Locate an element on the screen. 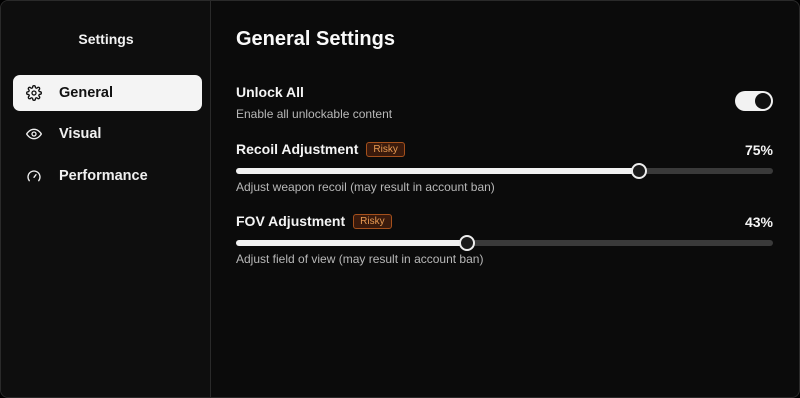 This screenshot has height=398, width=800. fov-adjustment-label: FOV Adjustment Risky is located at coordinates (314, 221).